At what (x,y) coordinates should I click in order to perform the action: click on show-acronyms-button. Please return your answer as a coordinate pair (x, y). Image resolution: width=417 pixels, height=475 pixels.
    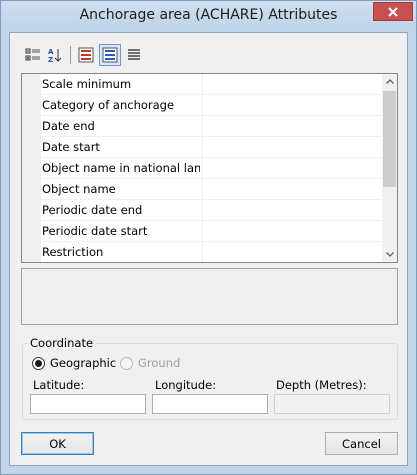
    Looking at the image, I should click on (110, 55).